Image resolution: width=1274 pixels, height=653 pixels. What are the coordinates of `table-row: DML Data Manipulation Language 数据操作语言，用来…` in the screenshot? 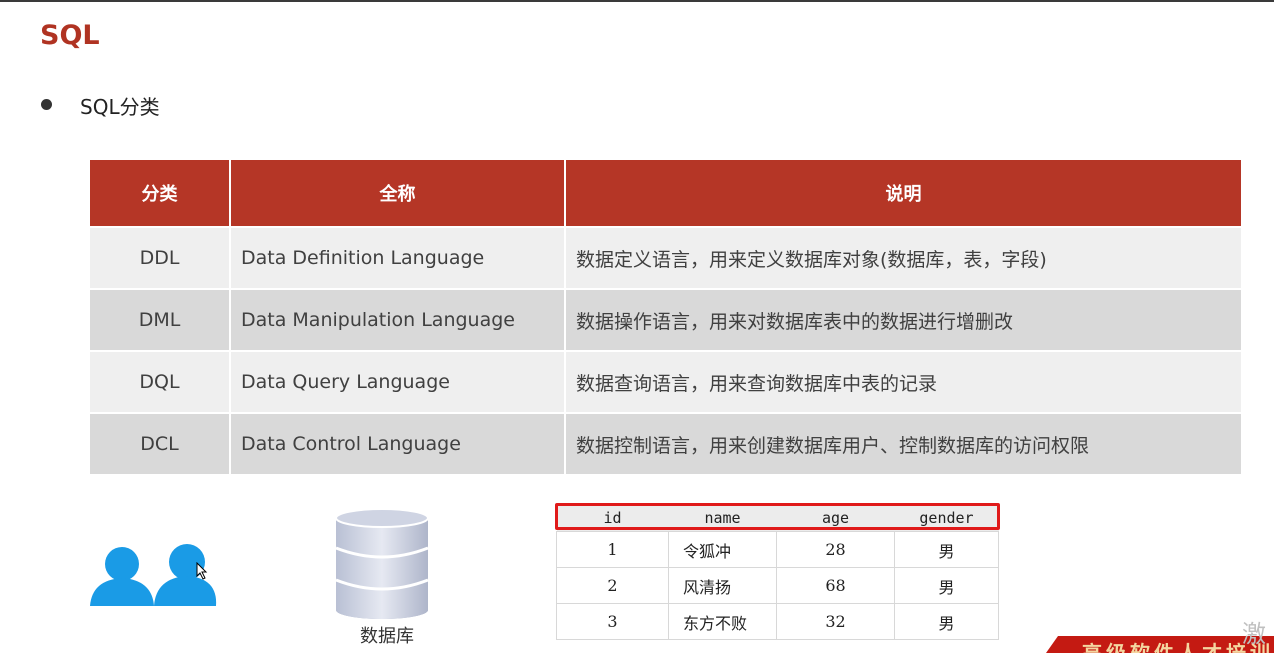 It's located at (665, 320).